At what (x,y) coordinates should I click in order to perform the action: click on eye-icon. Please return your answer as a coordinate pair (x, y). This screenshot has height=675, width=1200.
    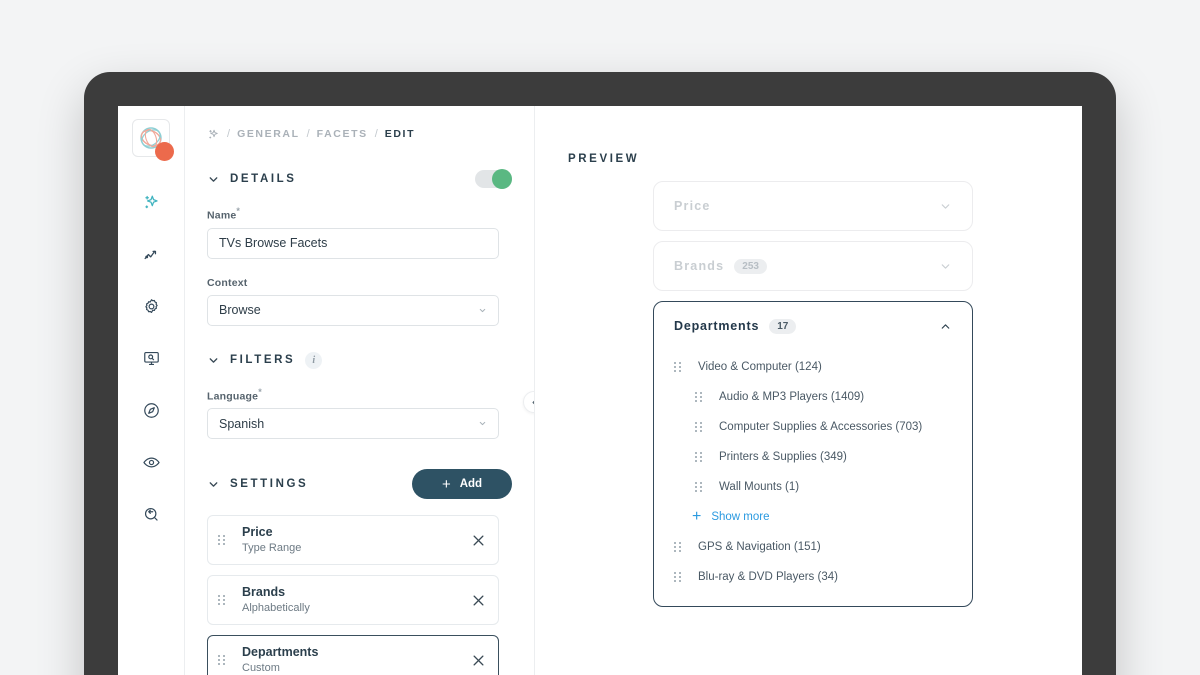
    Looking at the image, I should click on (151, 462).